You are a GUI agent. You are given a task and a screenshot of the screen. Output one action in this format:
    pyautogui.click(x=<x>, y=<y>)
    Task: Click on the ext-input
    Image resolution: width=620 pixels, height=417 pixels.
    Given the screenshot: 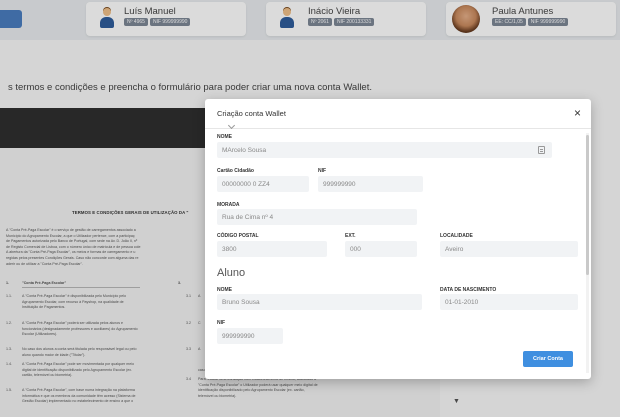 What is the action you would take?
    pyautogui.click(x=381, y=249)
    